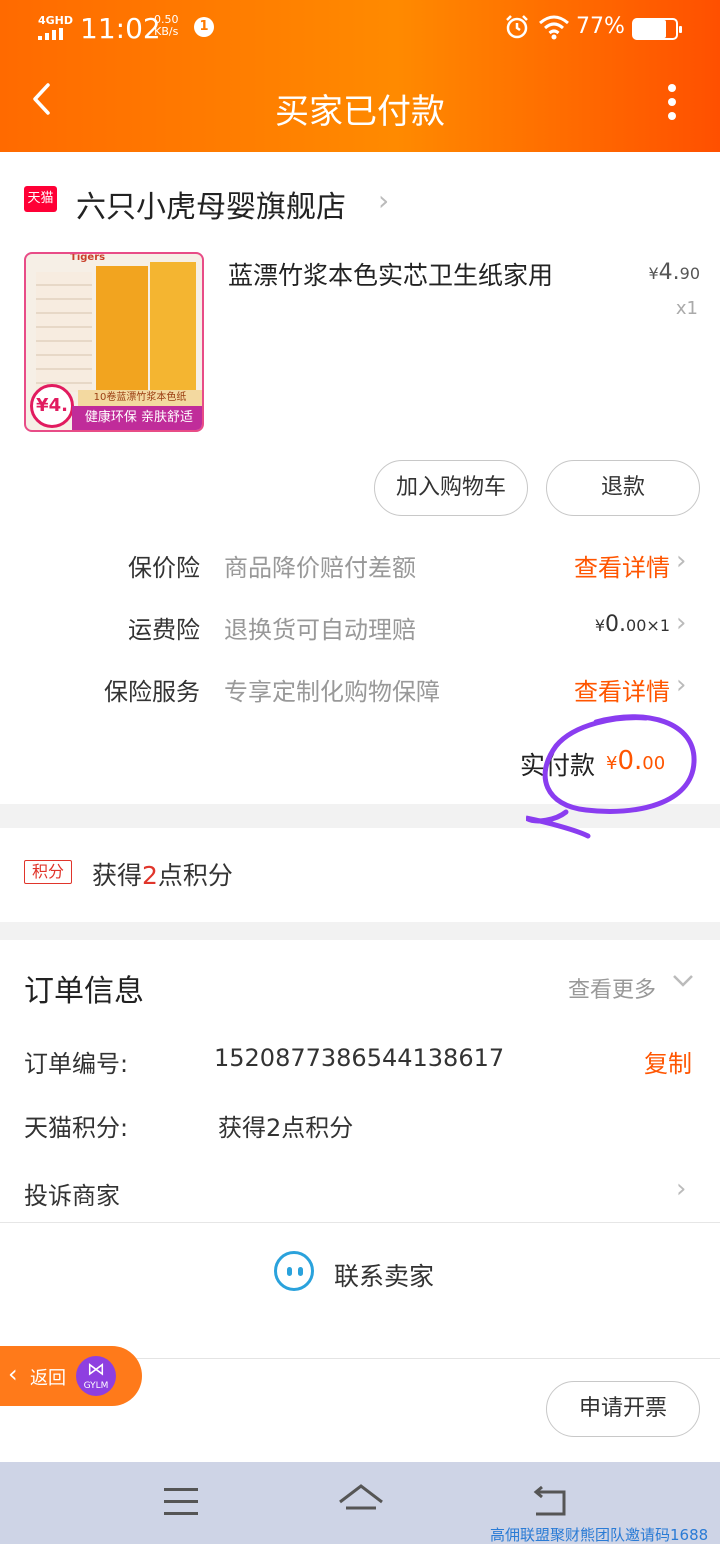 Image resolution: width=720 pixels, height=1544 pixels. Describe the element at coordinates (360, 112) in the screenshot. I see `page-title: 买家已付款` at that location.